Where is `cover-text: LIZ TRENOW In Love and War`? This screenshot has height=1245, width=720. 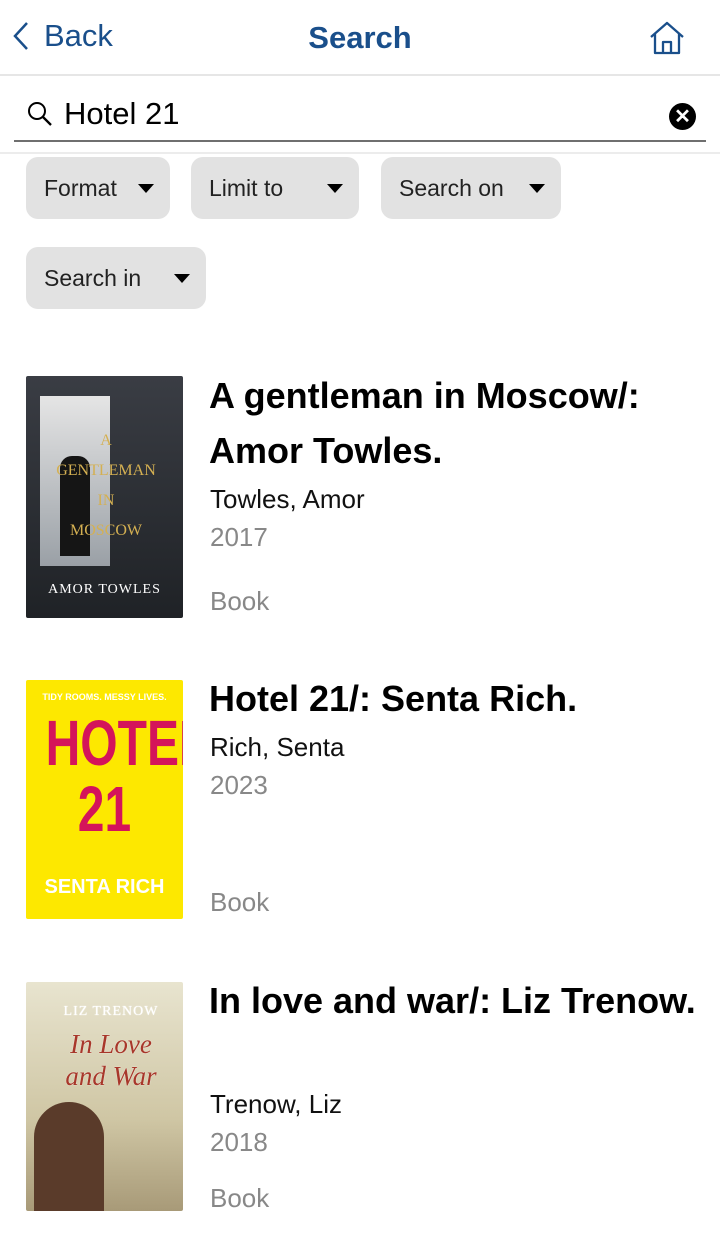
cover-text: LIZ TRENOW In Love and War is located at coordinates (111, 1047).